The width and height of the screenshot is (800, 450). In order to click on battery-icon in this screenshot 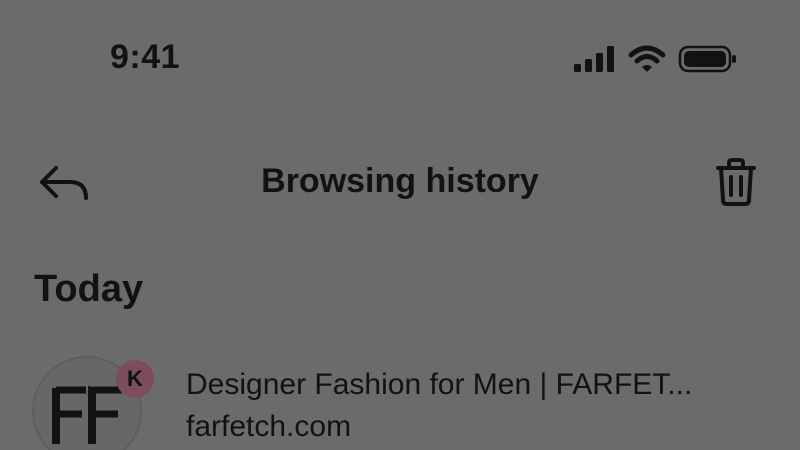, I will do `click(708, 59)`.